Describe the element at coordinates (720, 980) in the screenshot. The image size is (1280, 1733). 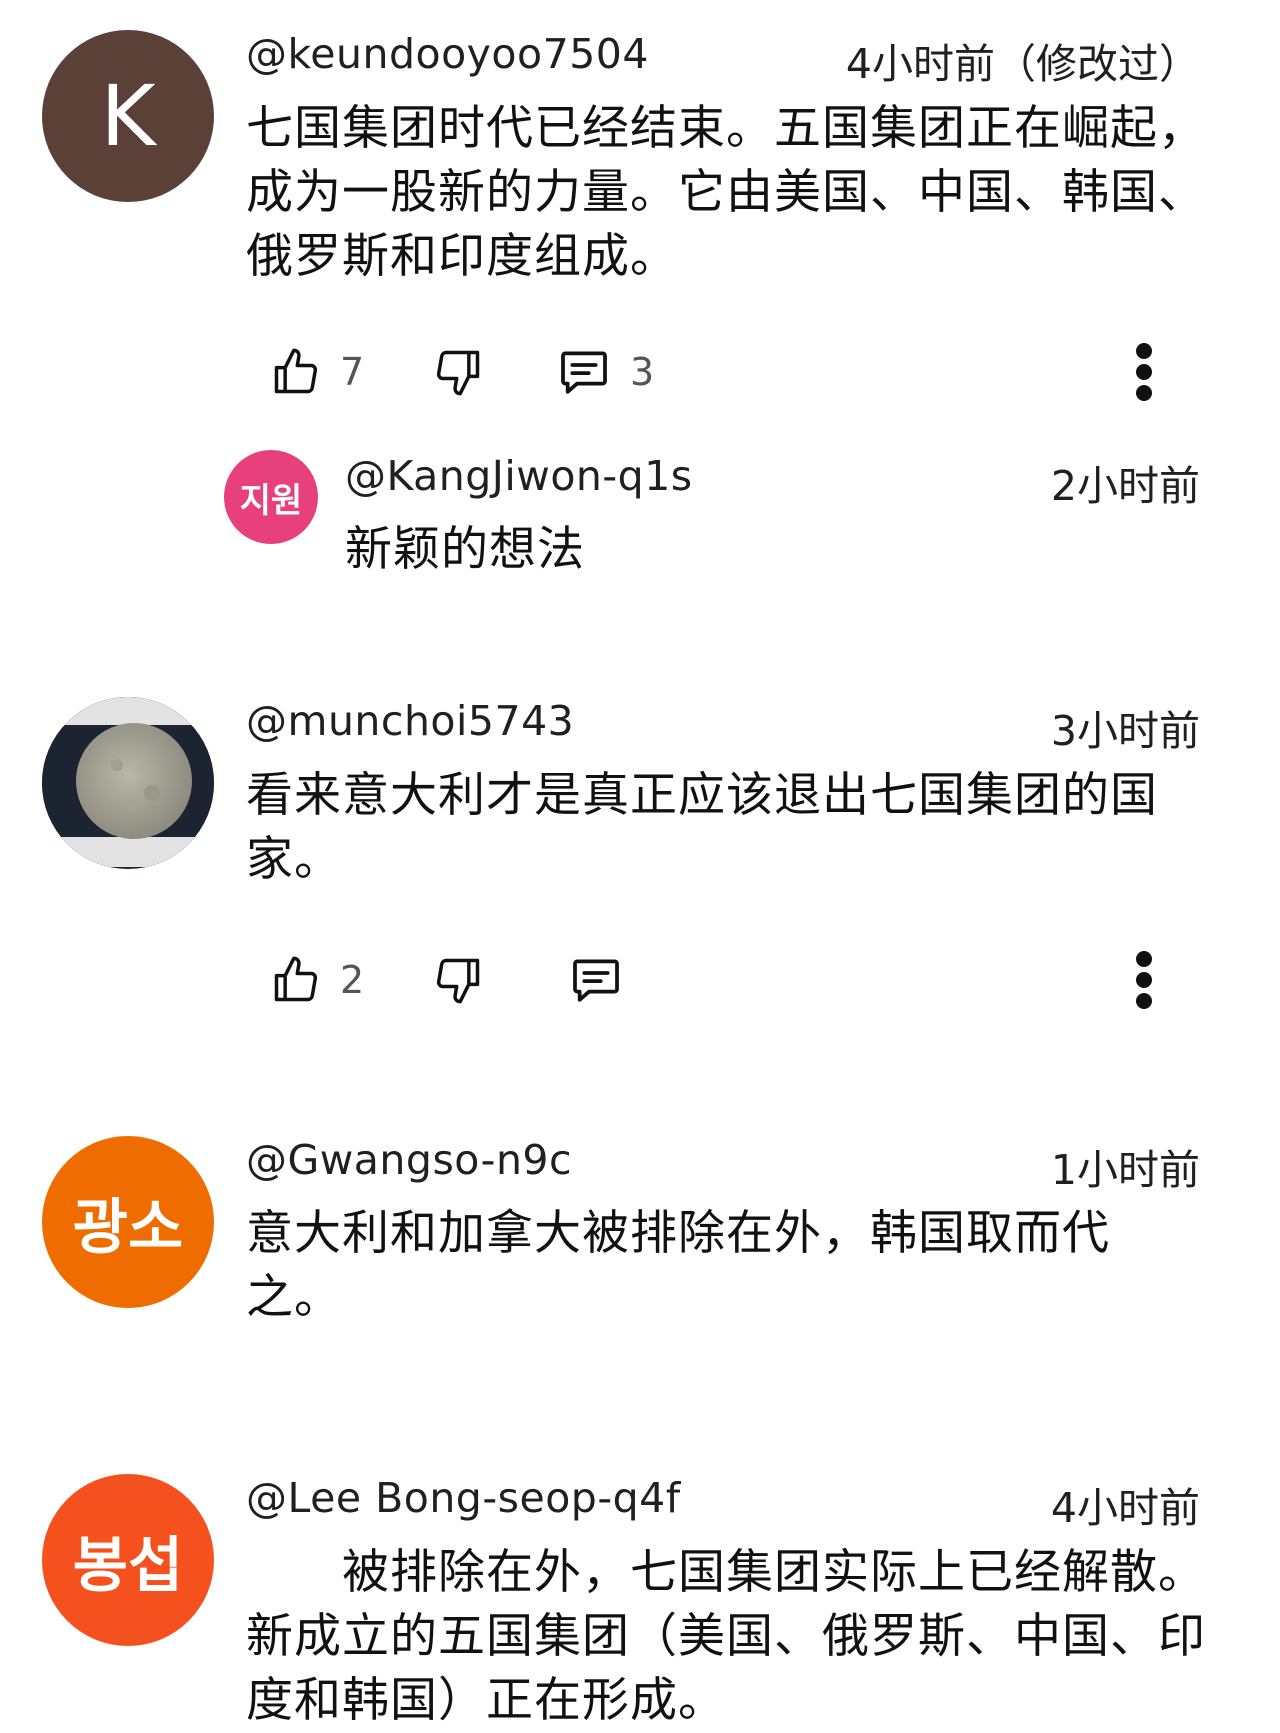
I see `comment-actions: 2` at that location.